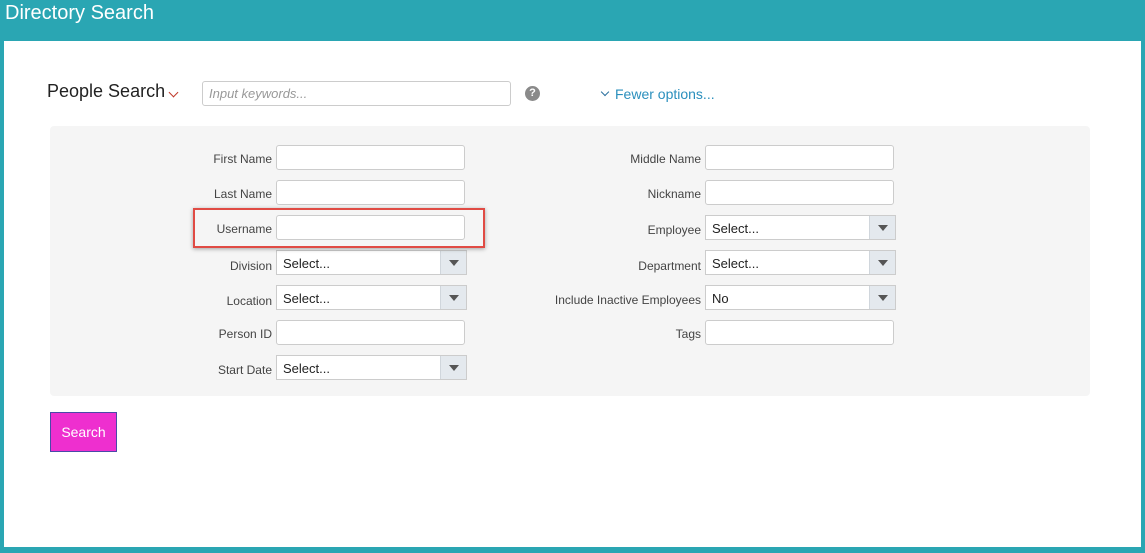  What do you see at coordinates (799, 192) in the screenshot?
I see `nickname-input` at bounding box center [799, 192].